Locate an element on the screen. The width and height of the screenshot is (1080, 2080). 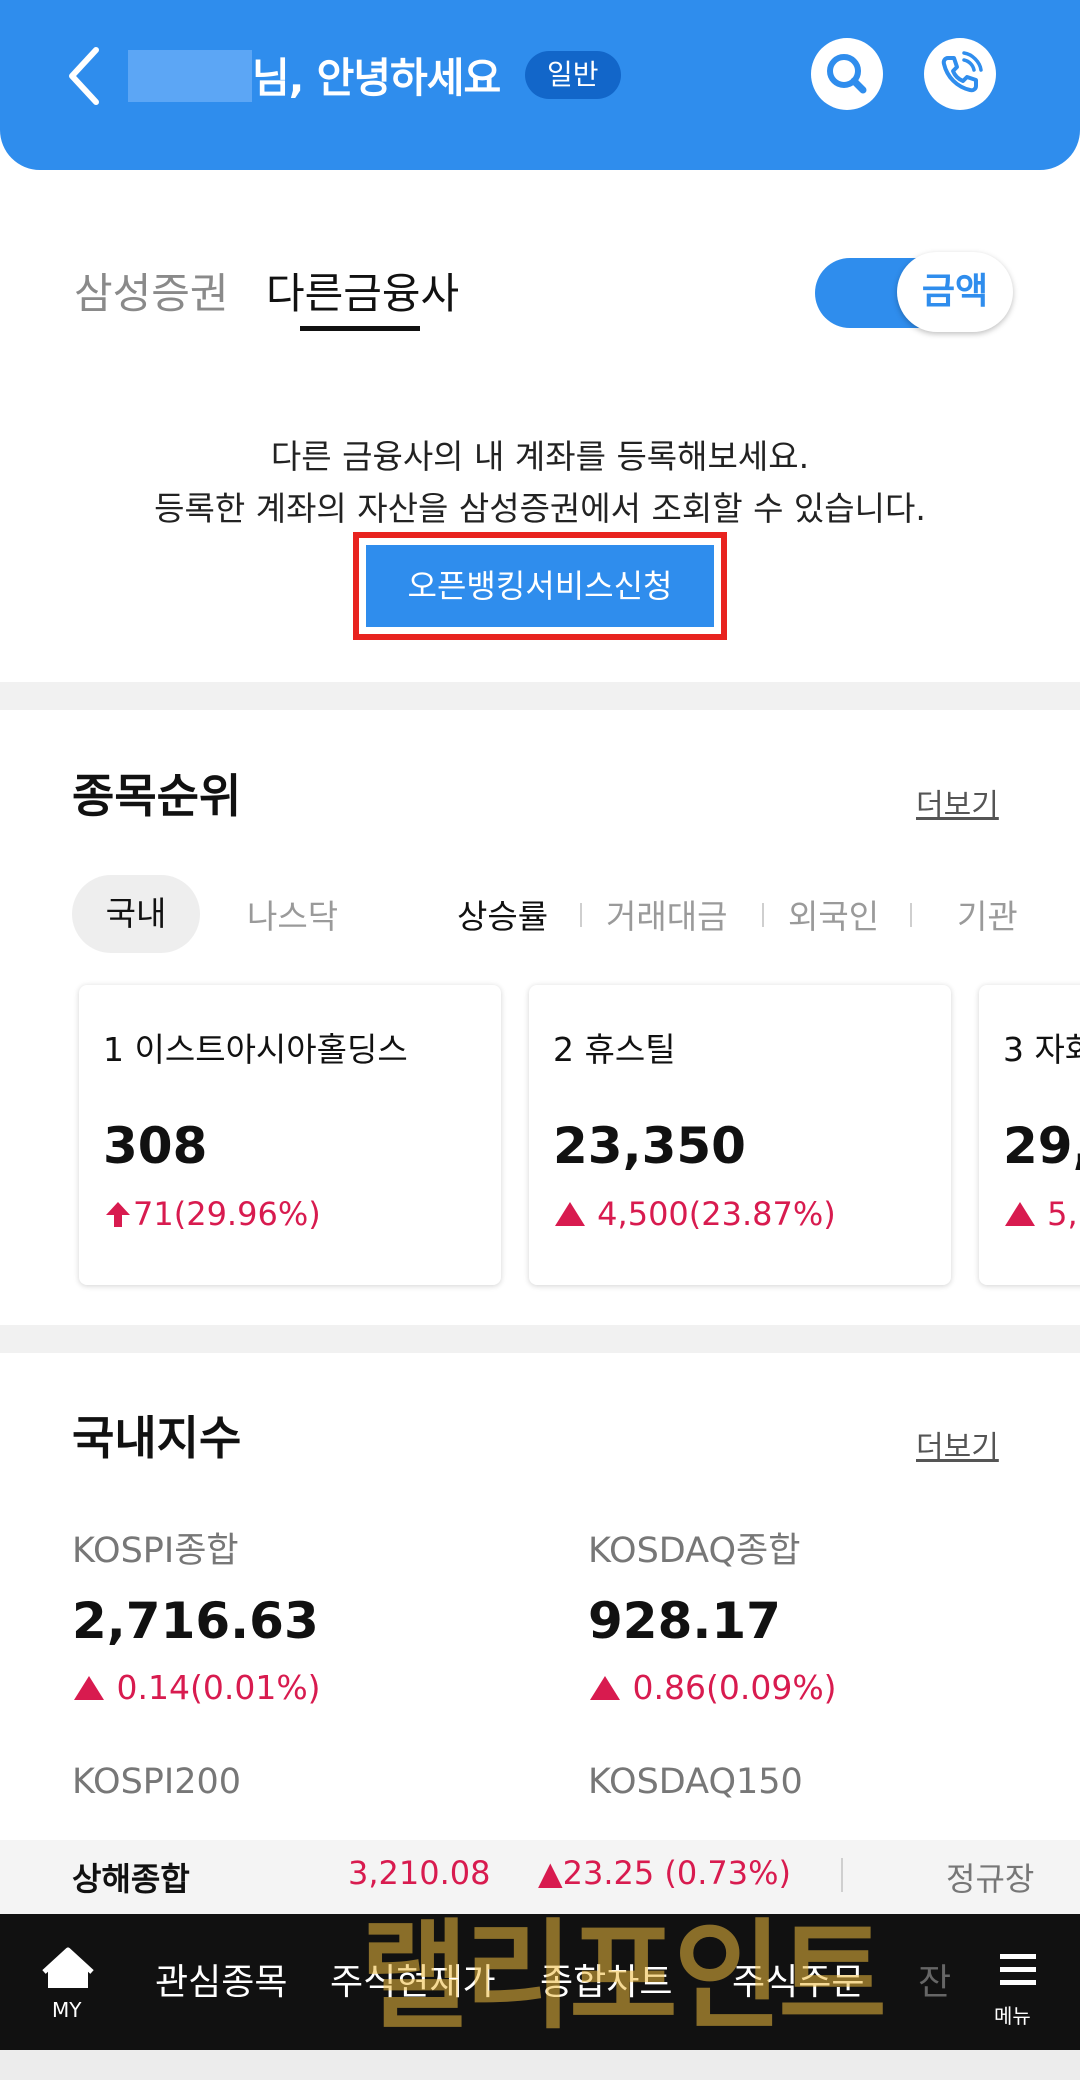
stock-rank-name: 1 이스트아시아홀딩스 is located at coordinates (255, 1049).